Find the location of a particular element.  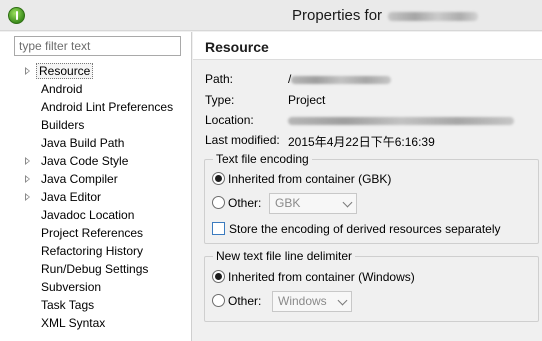

tree-item-java-editor: Java Editor is located at coordinates (95, 197).